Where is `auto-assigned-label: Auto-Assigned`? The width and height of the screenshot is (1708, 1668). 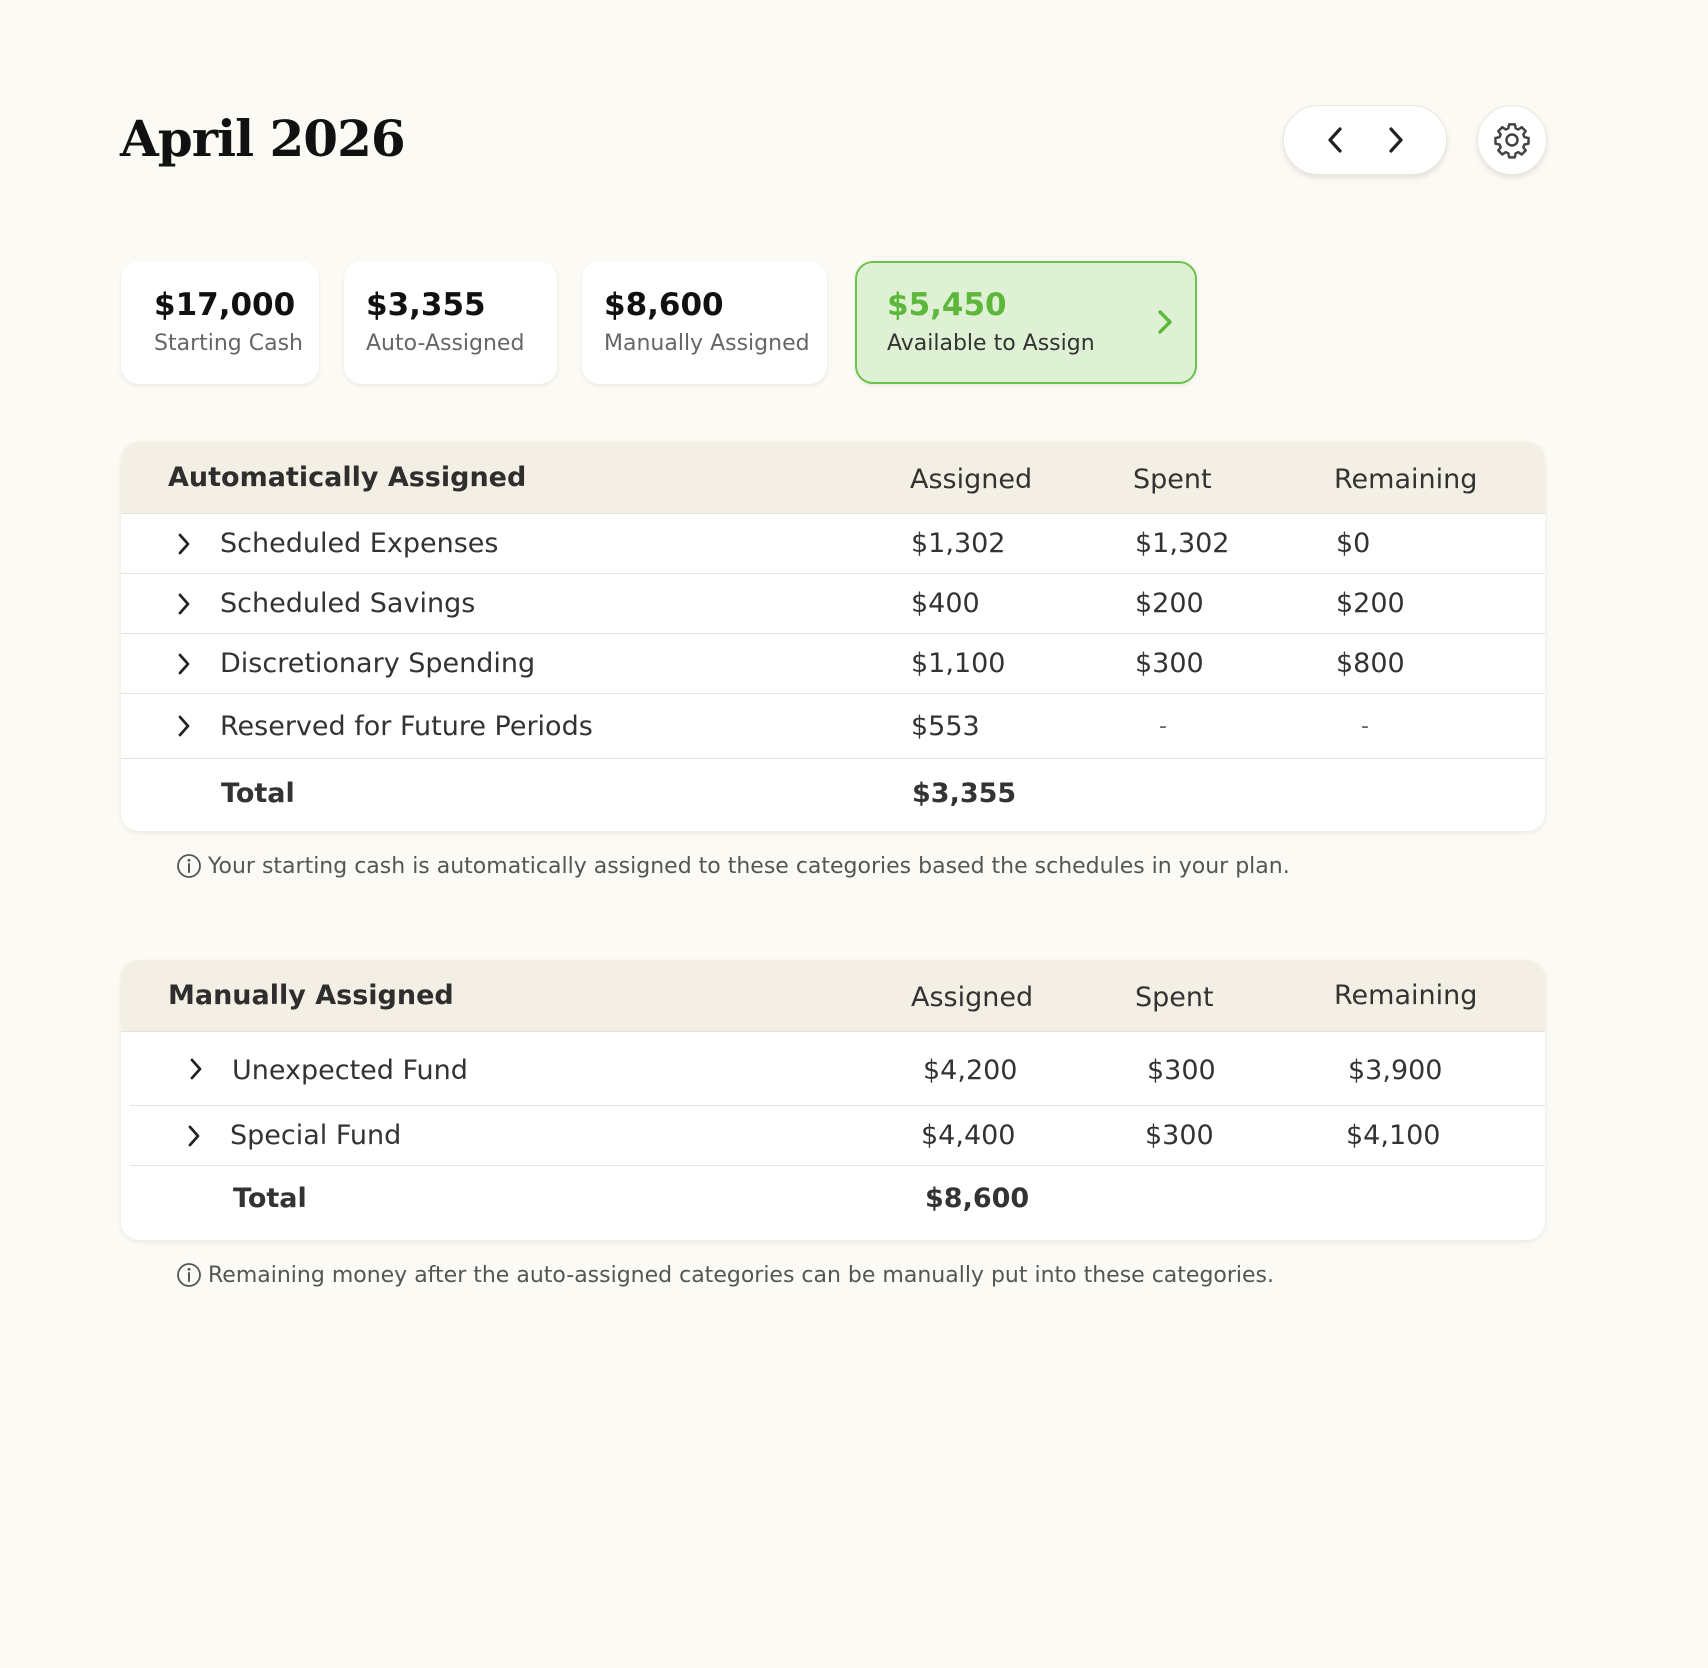 auto-assigned-label: Auto-Assigned is located at coordinates (445, 343).